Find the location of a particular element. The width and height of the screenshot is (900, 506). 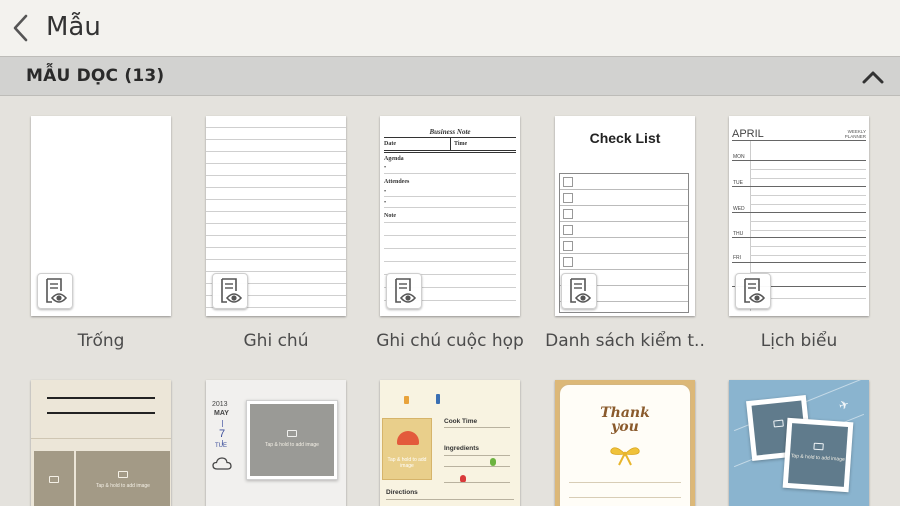

attendees-label: Attendees is located at coordinates (397, 182).